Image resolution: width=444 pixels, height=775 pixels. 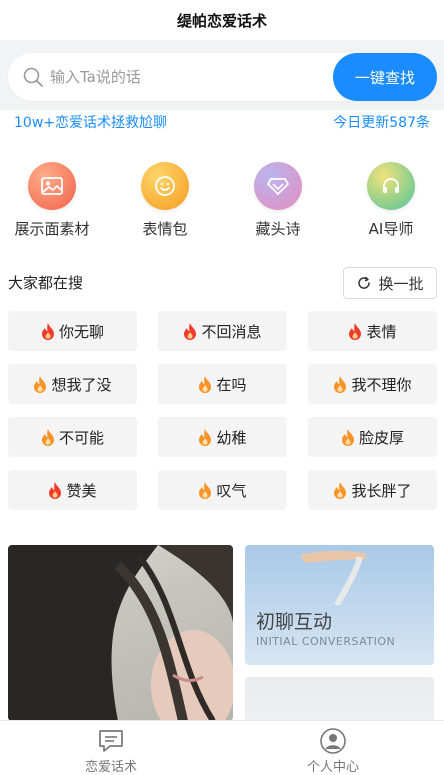 I want to click on hot-tag-label: 想我了没, so click(x=81, y=384).